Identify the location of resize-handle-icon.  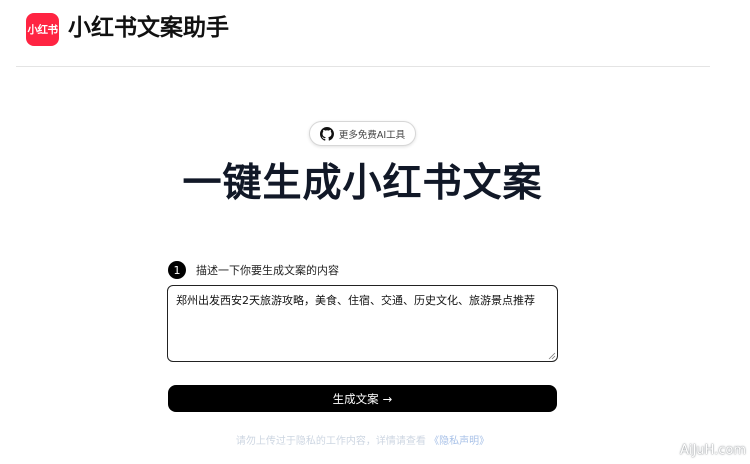
(552, 356).